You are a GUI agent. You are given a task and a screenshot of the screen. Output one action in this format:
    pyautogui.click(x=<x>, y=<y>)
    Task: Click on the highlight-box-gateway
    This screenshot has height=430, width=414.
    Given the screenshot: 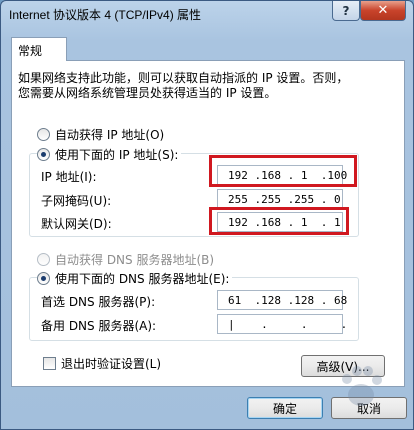 What is the action you would take?
    pyautogui.click(x=279, y=221)
    